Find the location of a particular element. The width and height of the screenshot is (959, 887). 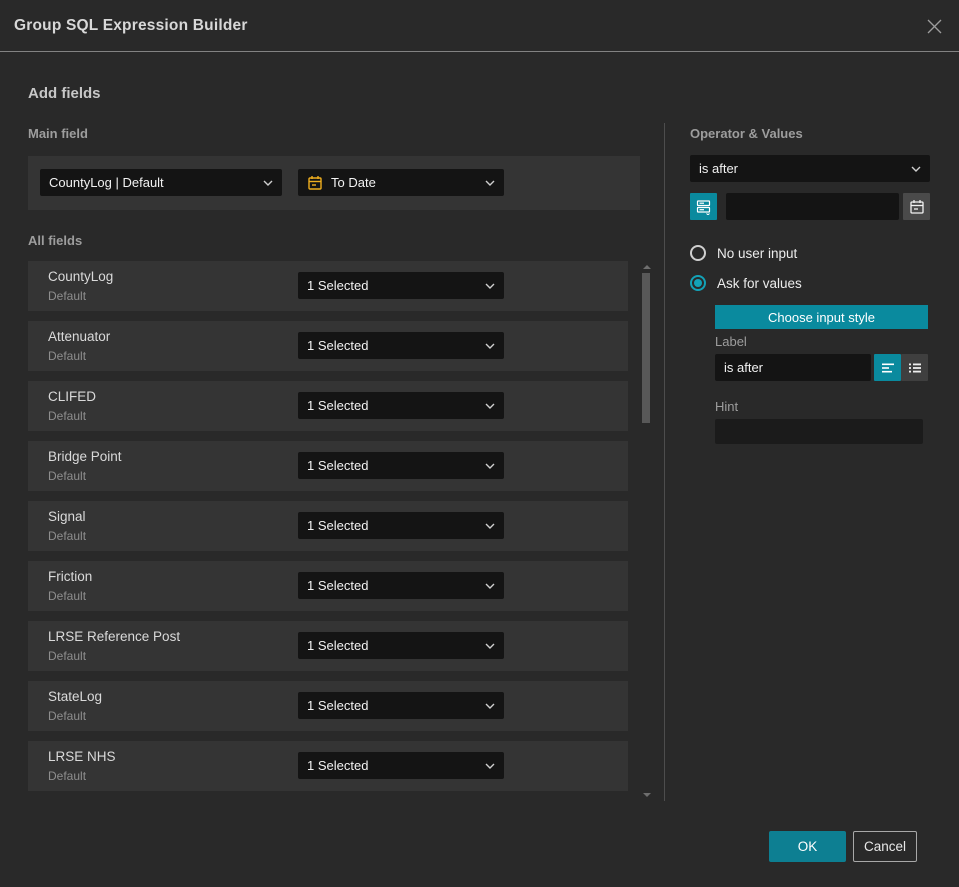

dialog-titlebar: Group SQL Expression Builder is located at coordinates (479, 26).